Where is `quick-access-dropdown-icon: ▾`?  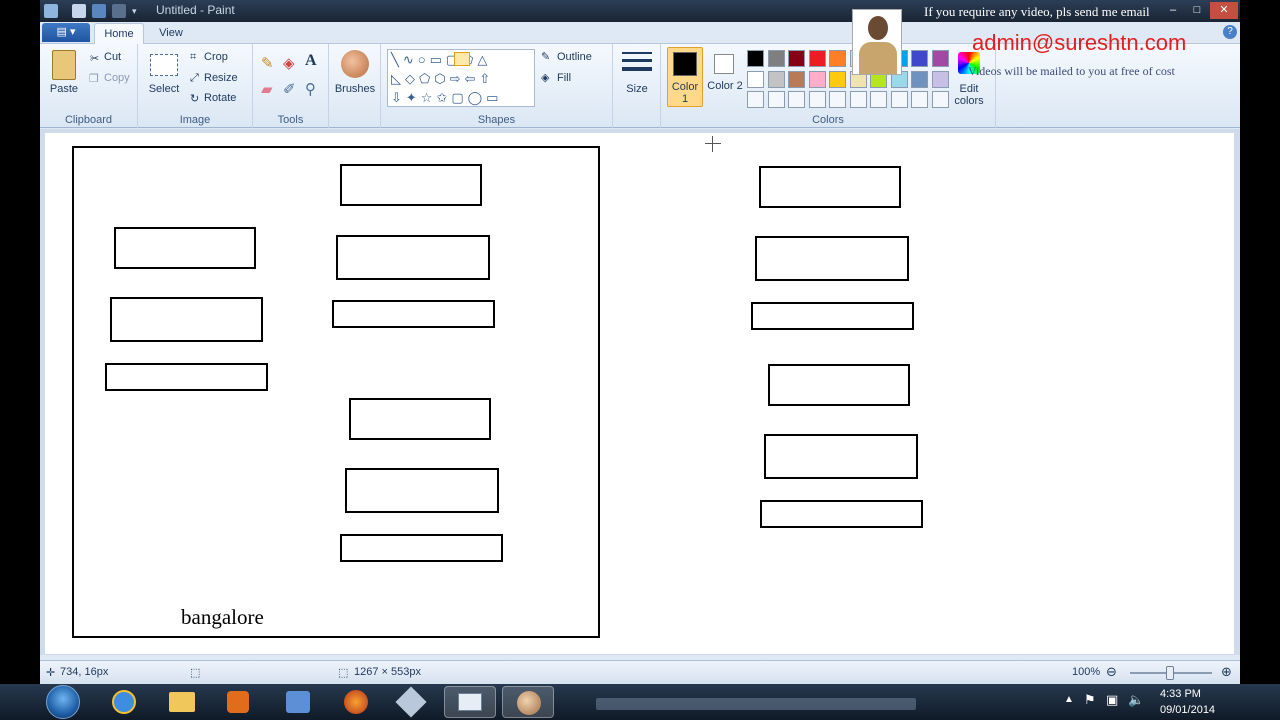
quick-access-dropdown-icon: ▾ is located at coordinates (136, 11).